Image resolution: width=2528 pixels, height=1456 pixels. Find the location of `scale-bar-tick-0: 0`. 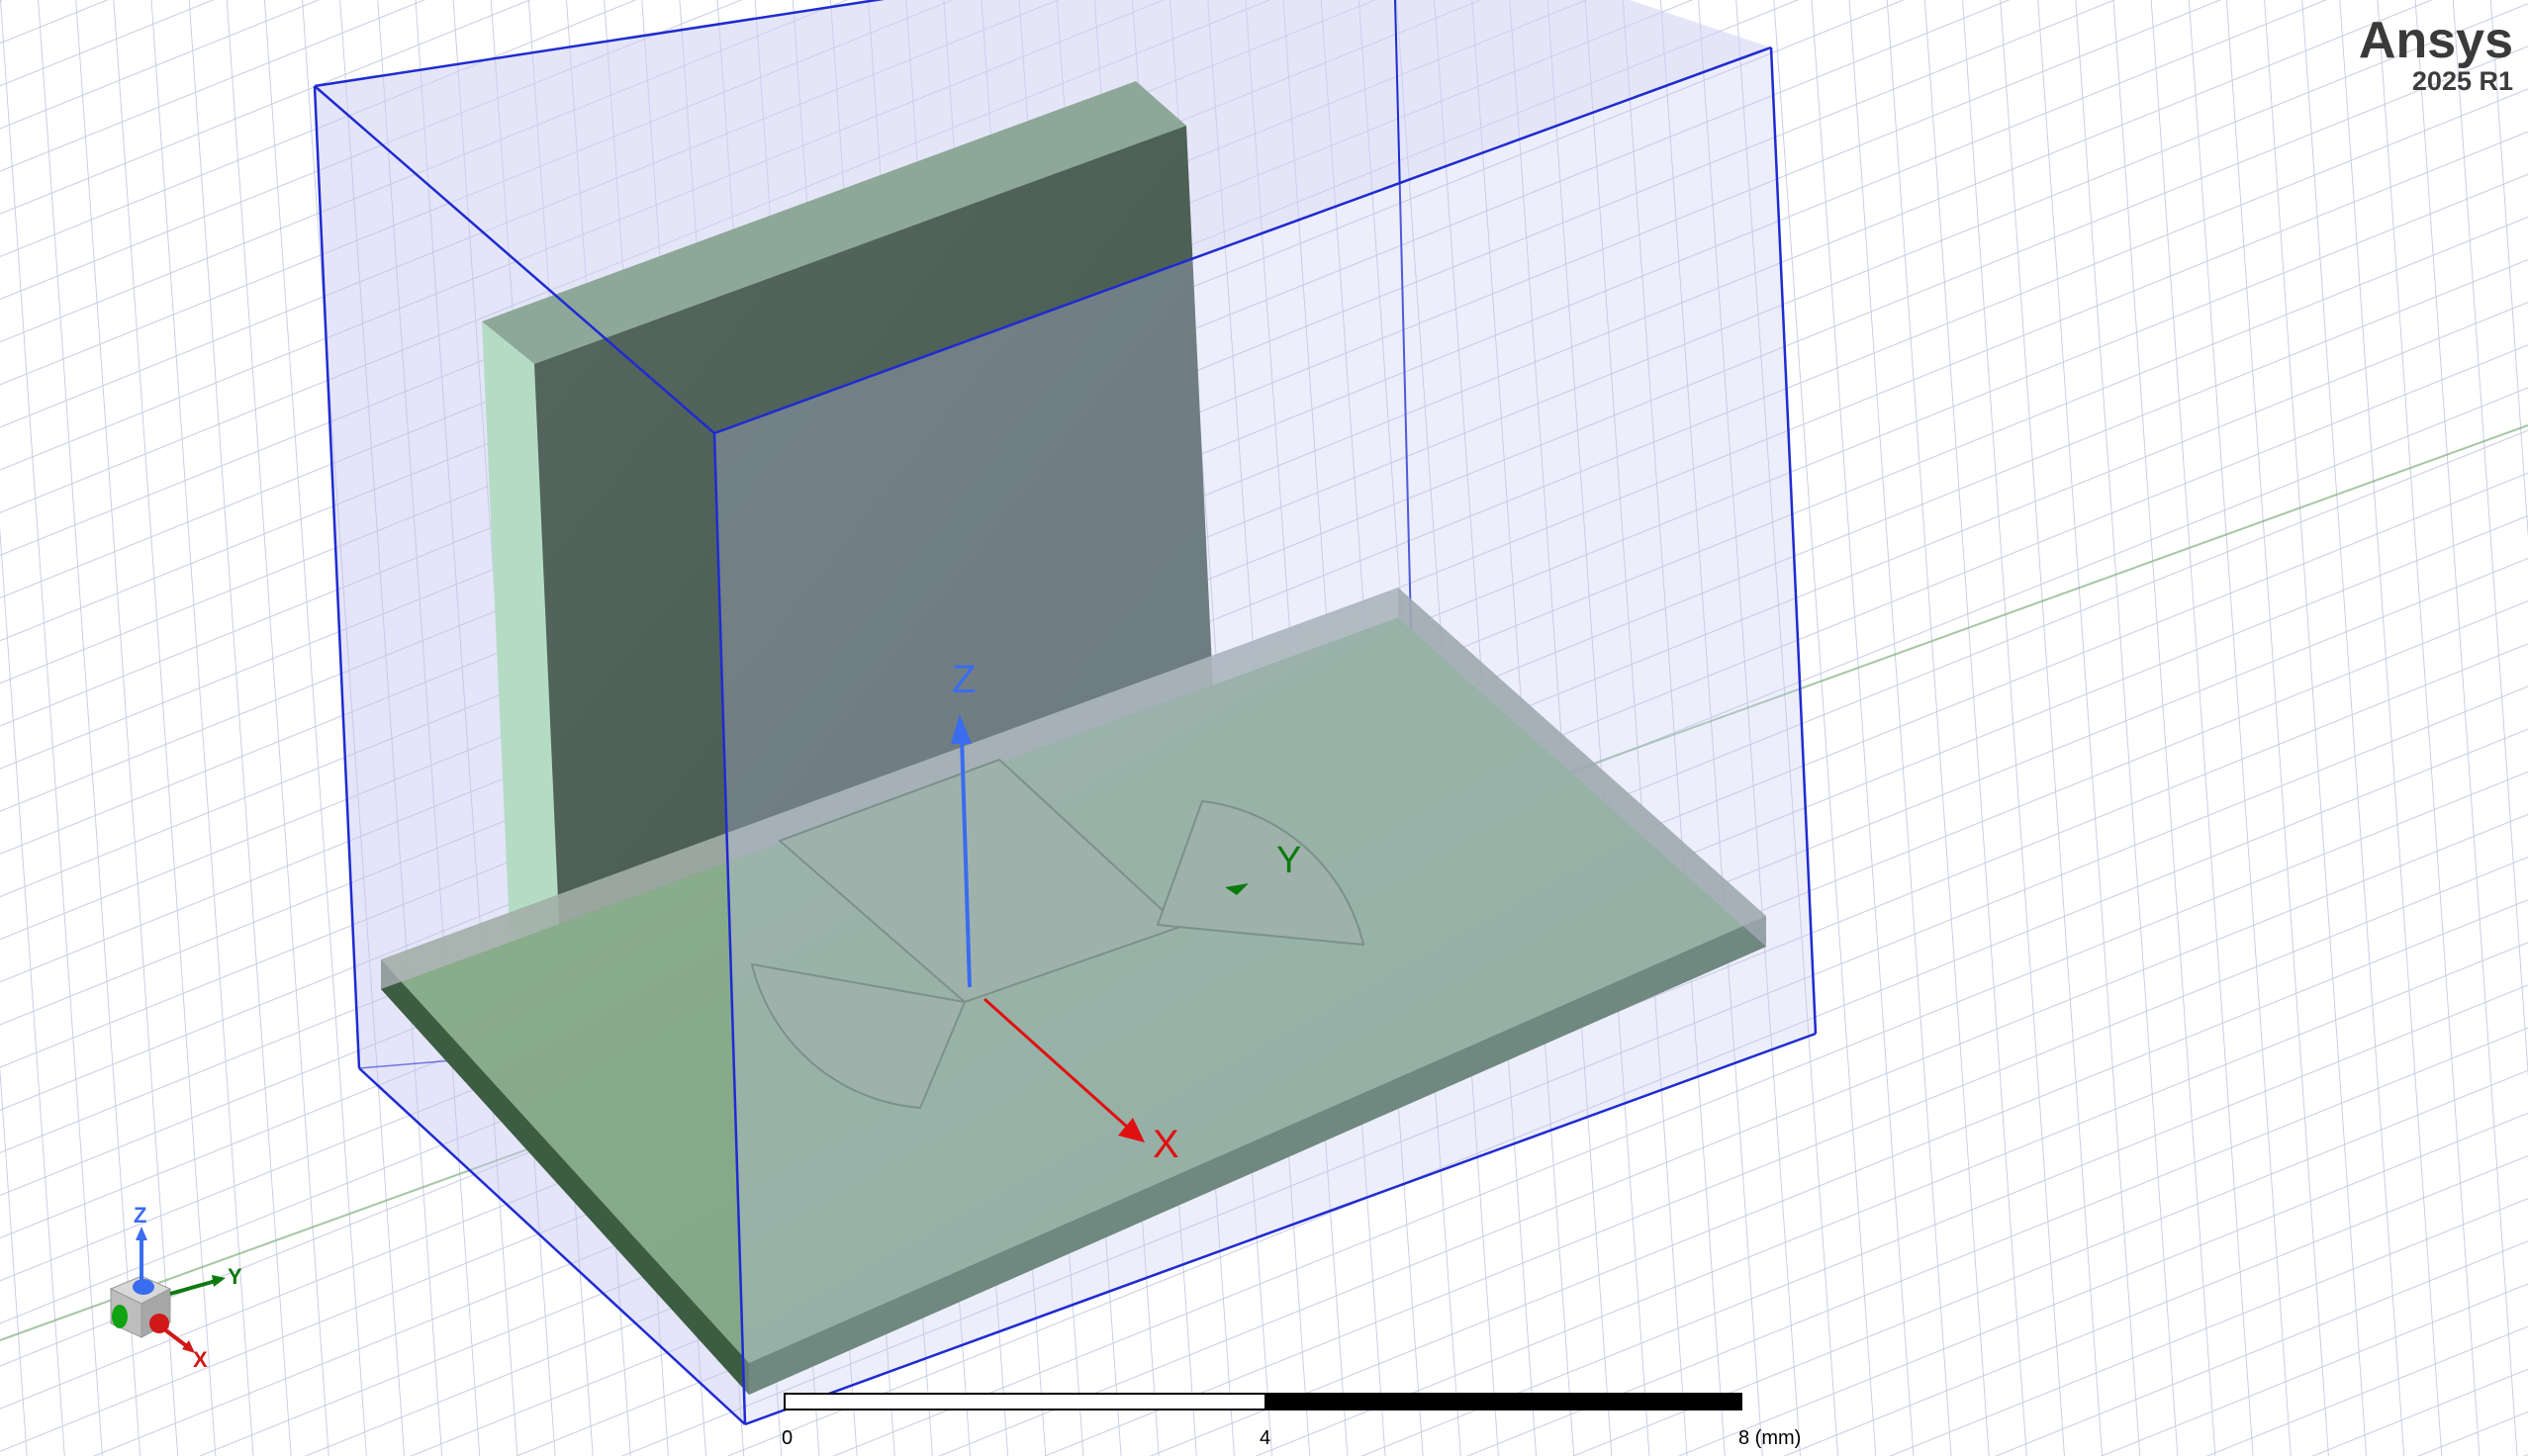

scale-bar-tick-0: 0 is located at coordinates (787, 1438).